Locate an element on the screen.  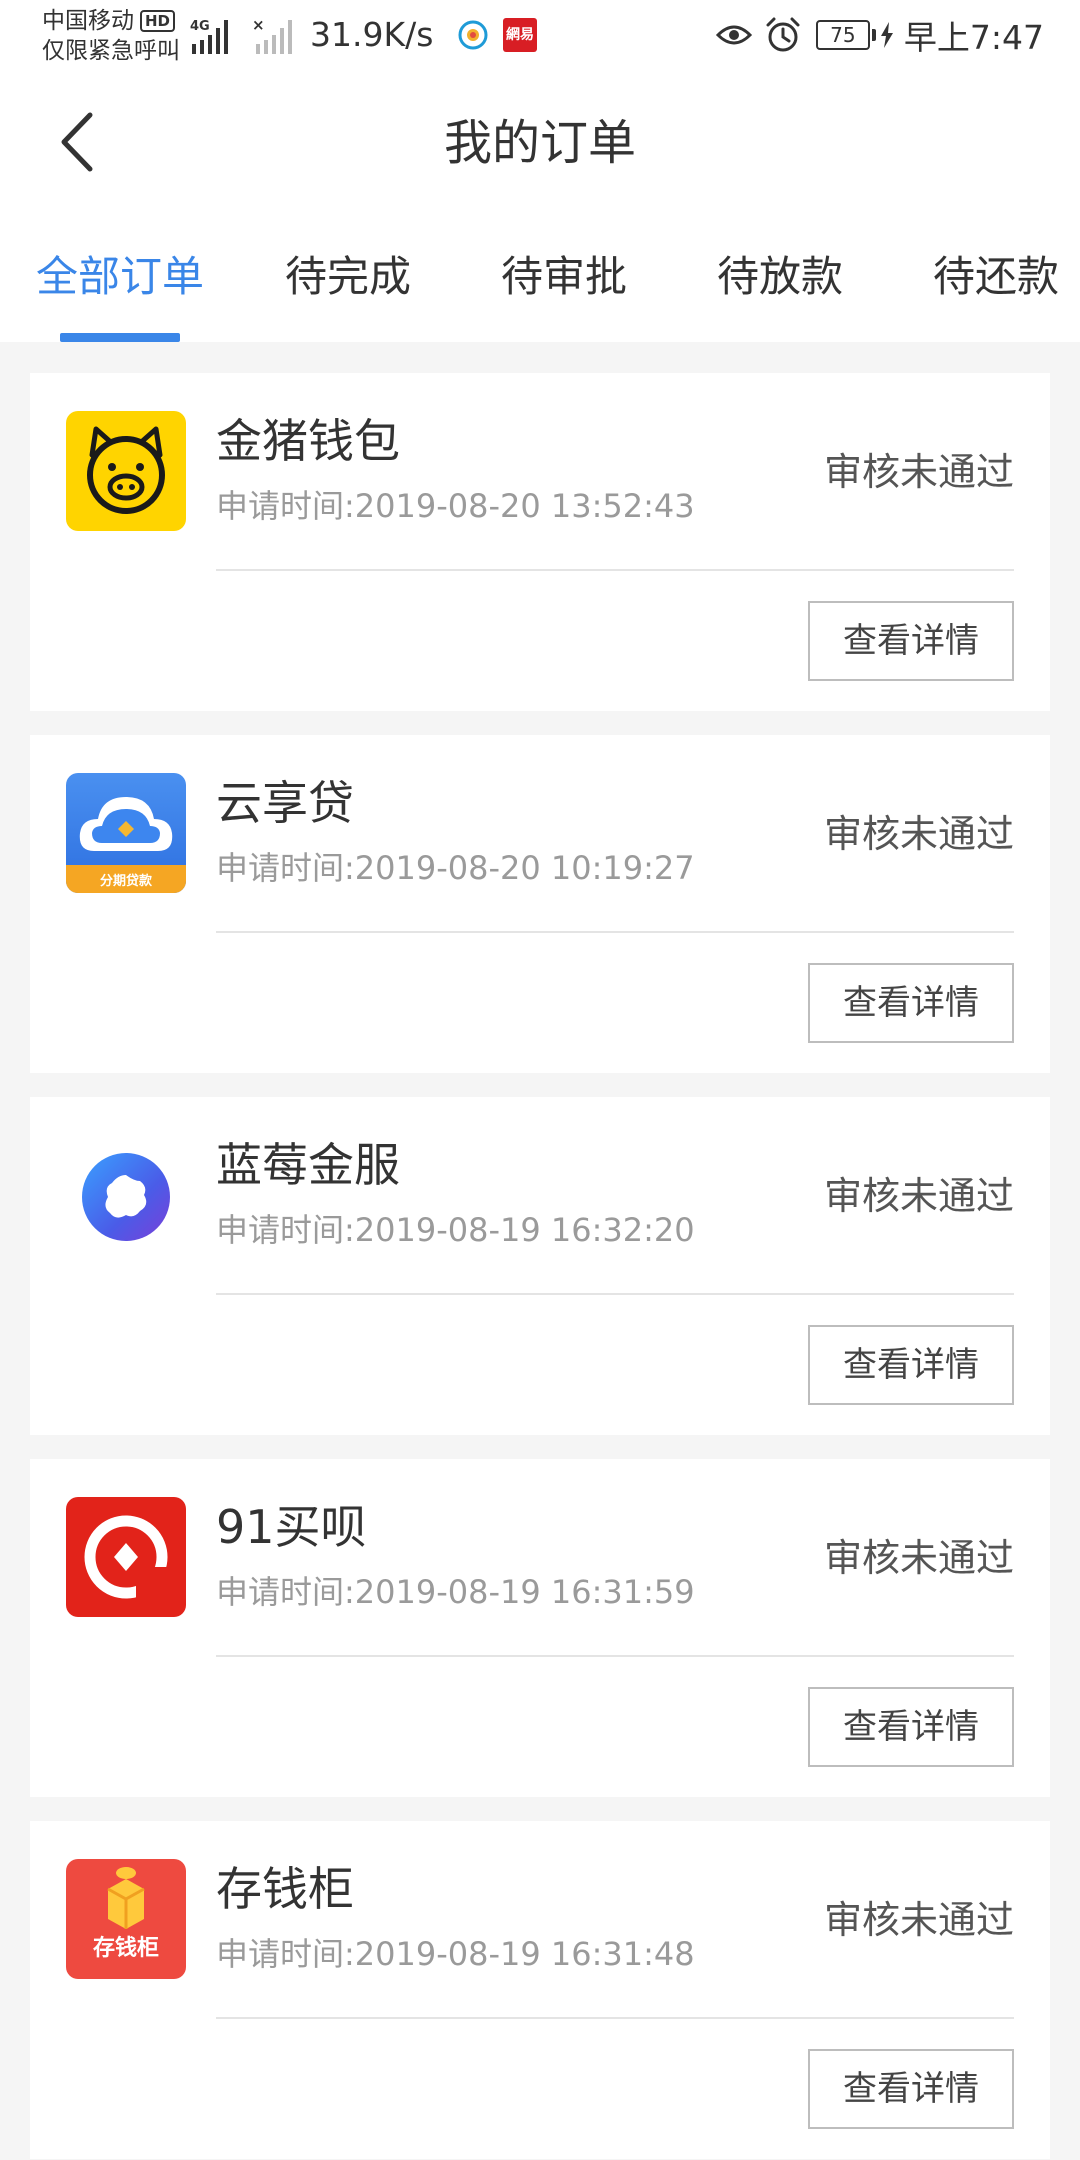
page-title: 我的订单 is located at coordinates (539, 143).